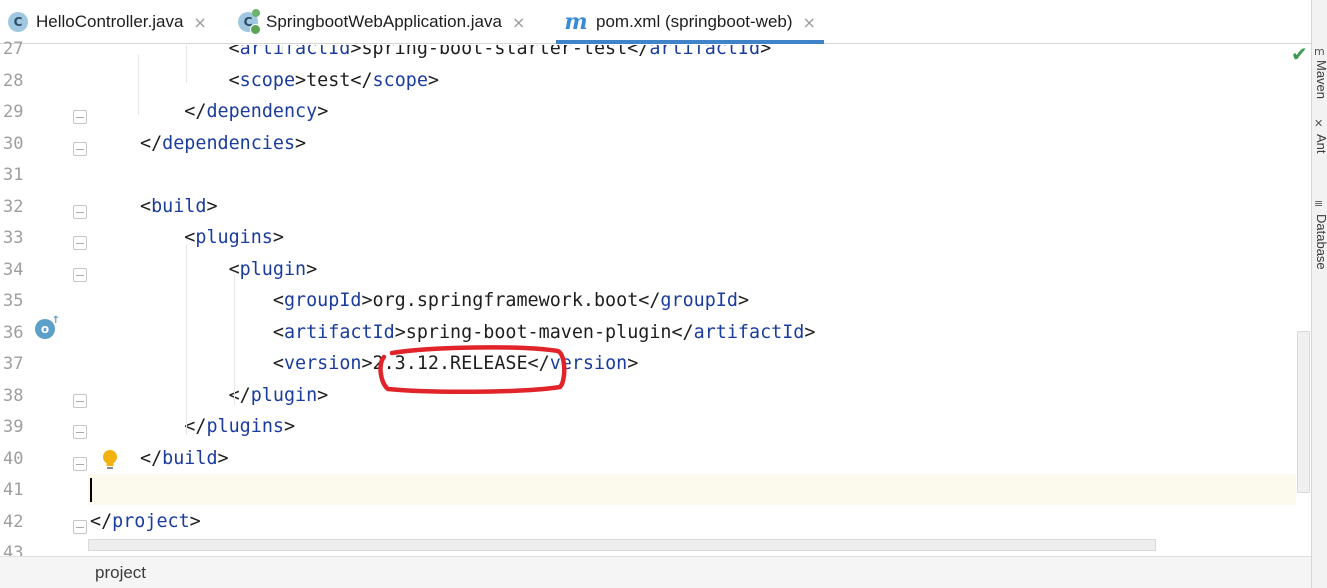  I want to click on xml-tag-name: project, so click(151, 521).